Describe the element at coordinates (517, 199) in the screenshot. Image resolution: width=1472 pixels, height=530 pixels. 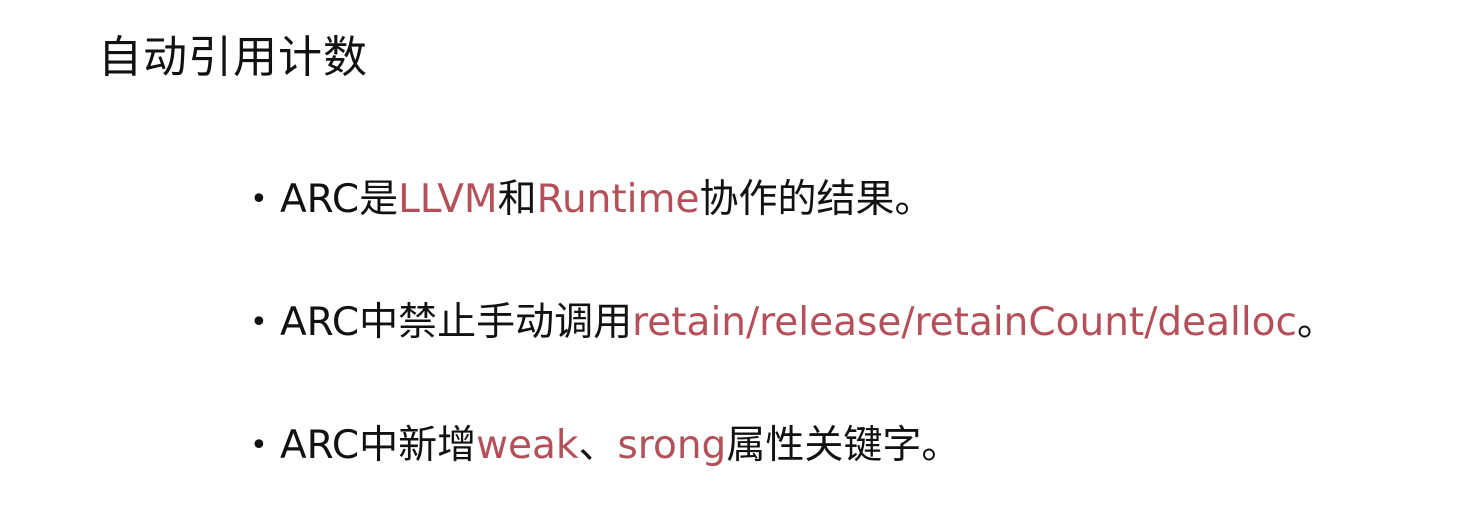
I see `text-plain: 和` at that location.